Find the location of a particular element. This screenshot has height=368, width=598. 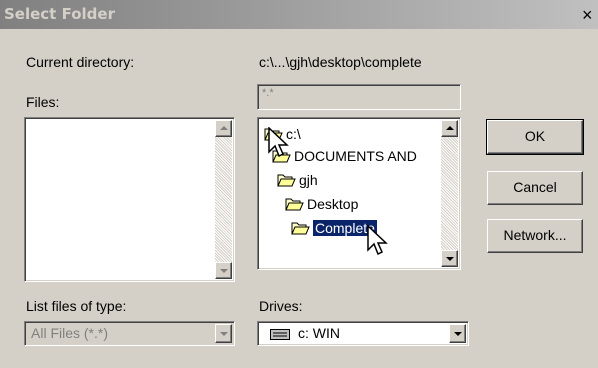

drives-select: c: WIN is located at coordinates (363, 333).